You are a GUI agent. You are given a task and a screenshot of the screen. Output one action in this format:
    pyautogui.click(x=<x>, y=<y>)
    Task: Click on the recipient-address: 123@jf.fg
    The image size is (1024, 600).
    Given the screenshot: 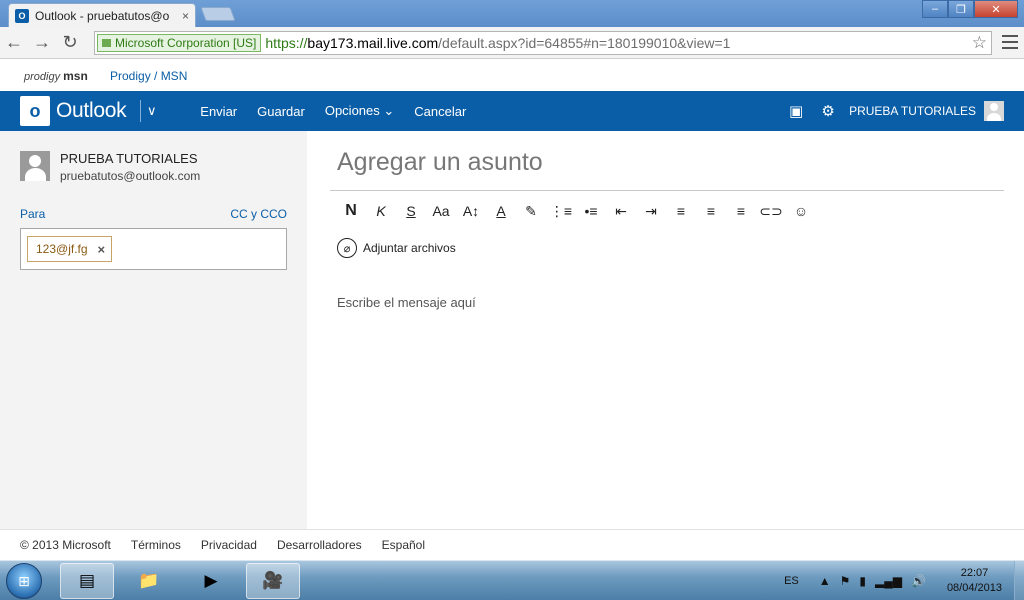 What is the action you would take?
    pyautogui.click(x=62, y=249)
    